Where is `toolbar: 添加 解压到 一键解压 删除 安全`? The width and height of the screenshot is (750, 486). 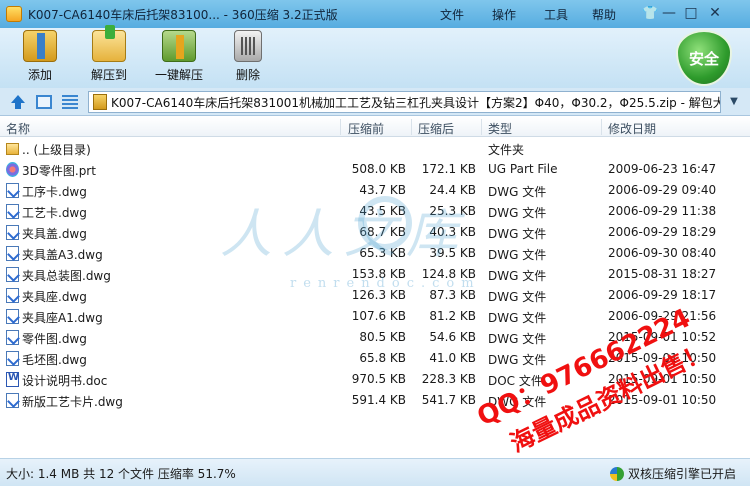
toolbar: 添加 解压到 一键解压 删除 安全 is located at coordinates (375, 56).